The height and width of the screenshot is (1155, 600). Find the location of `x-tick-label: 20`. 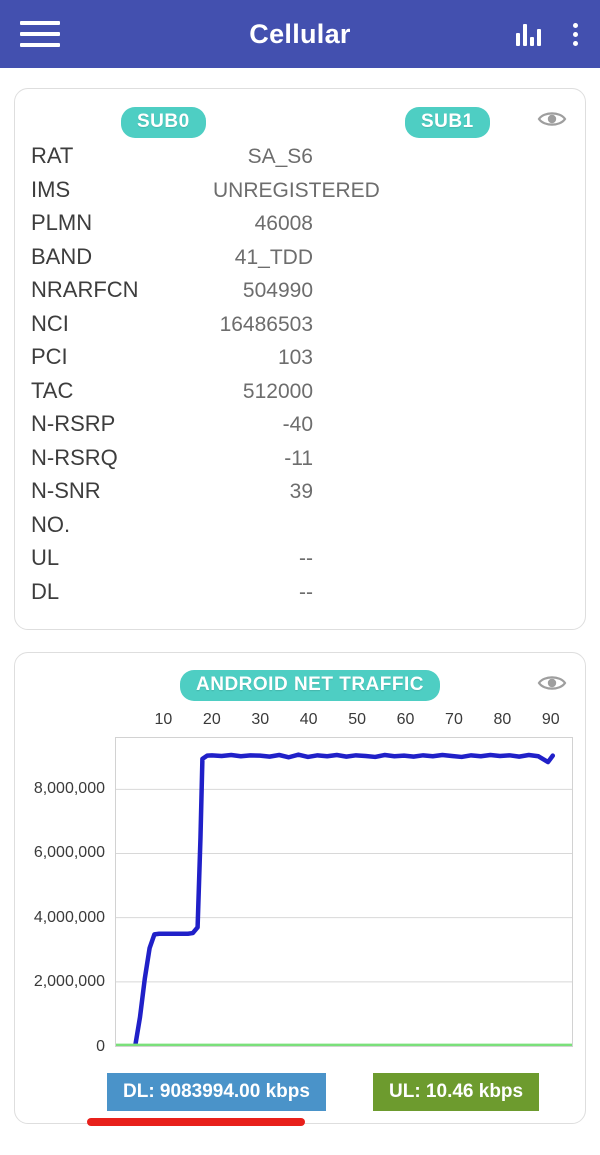

x-tick-label: 20 is located at coordinates (211, 719).